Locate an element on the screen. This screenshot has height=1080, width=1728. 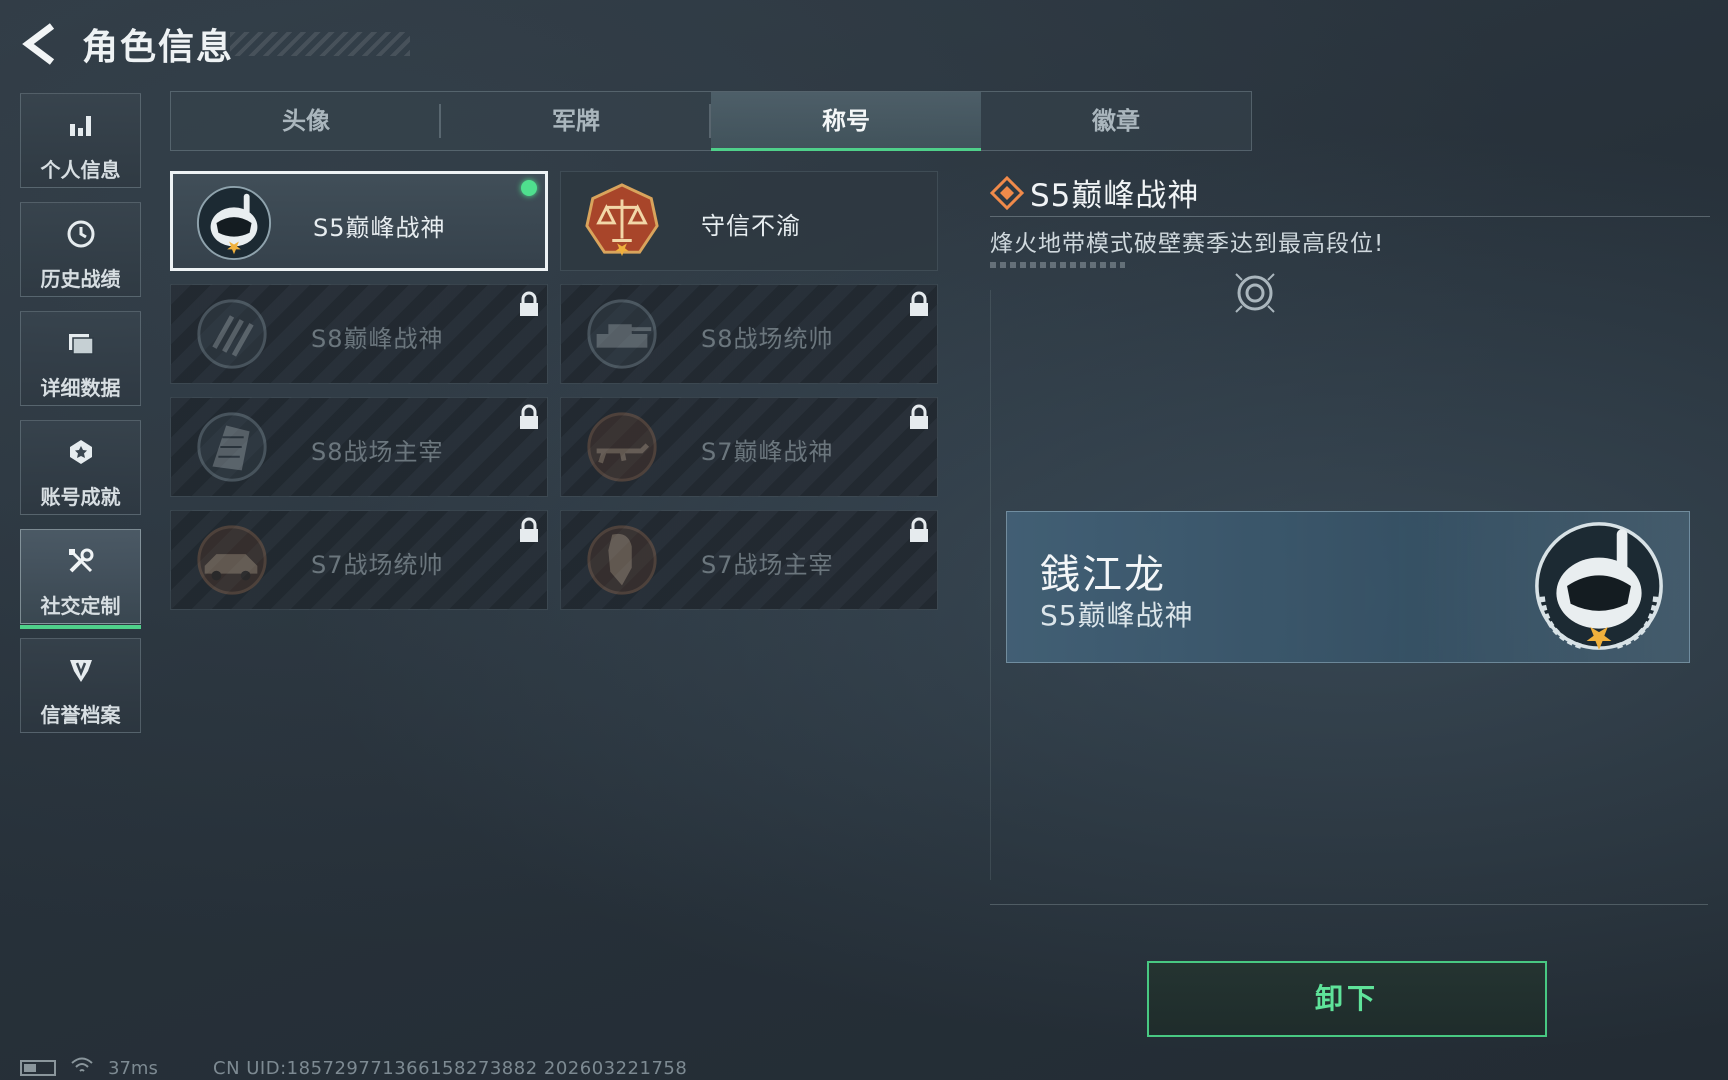
title-card: S8战场统帅 is located at coordinates (749, 334).